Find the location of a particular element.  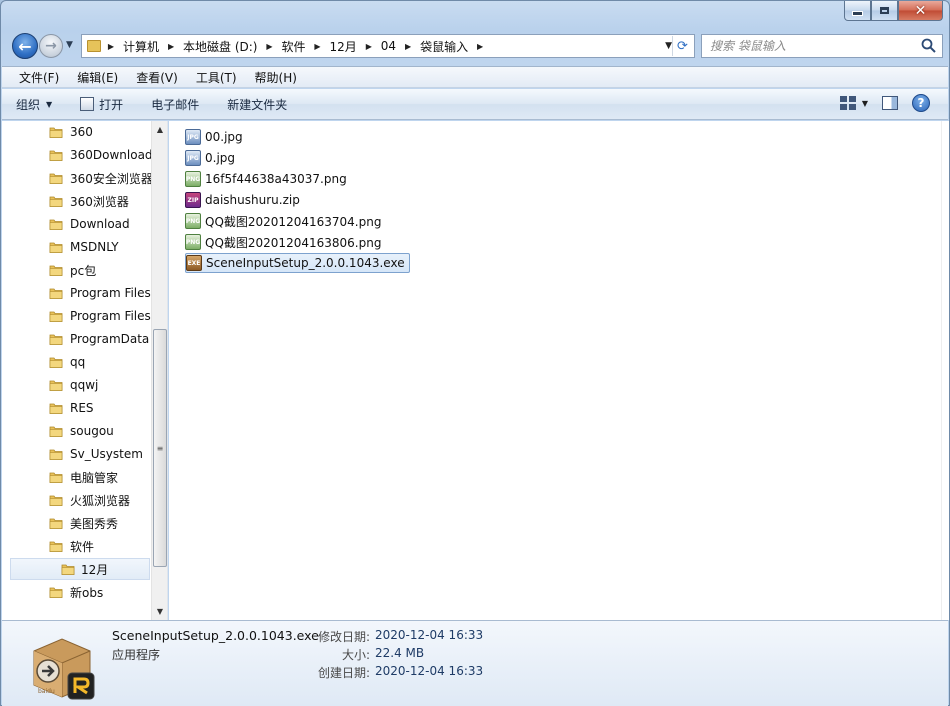

breadcrumb-item: 04 is located at coordinates (388, 46).